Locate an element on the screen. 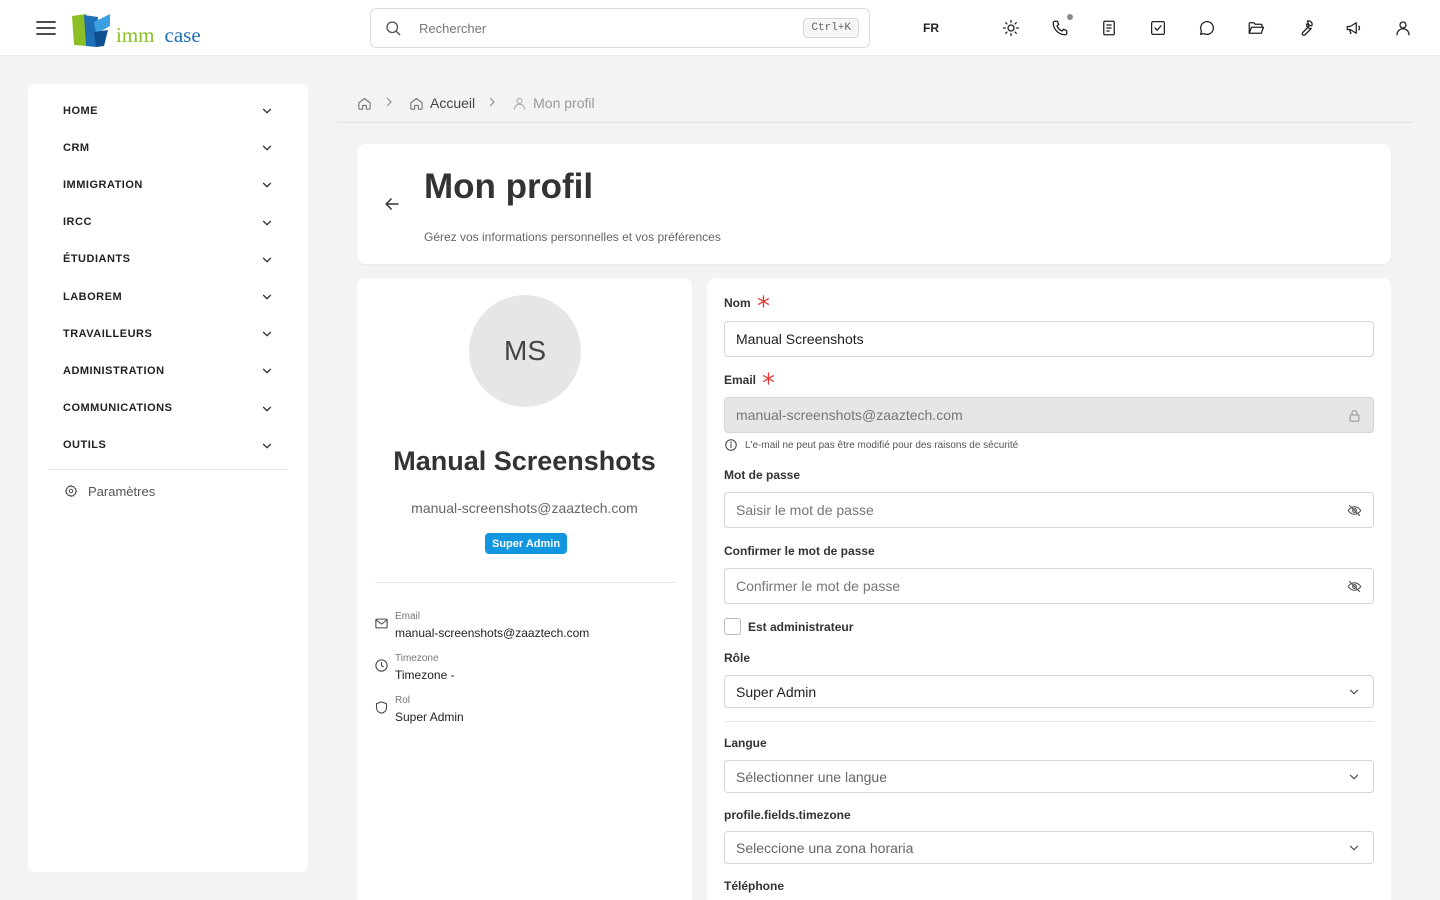 The width and height of the screenshot is (1440, 900). name-label-text: Nom is located at coordinates (737, 303).